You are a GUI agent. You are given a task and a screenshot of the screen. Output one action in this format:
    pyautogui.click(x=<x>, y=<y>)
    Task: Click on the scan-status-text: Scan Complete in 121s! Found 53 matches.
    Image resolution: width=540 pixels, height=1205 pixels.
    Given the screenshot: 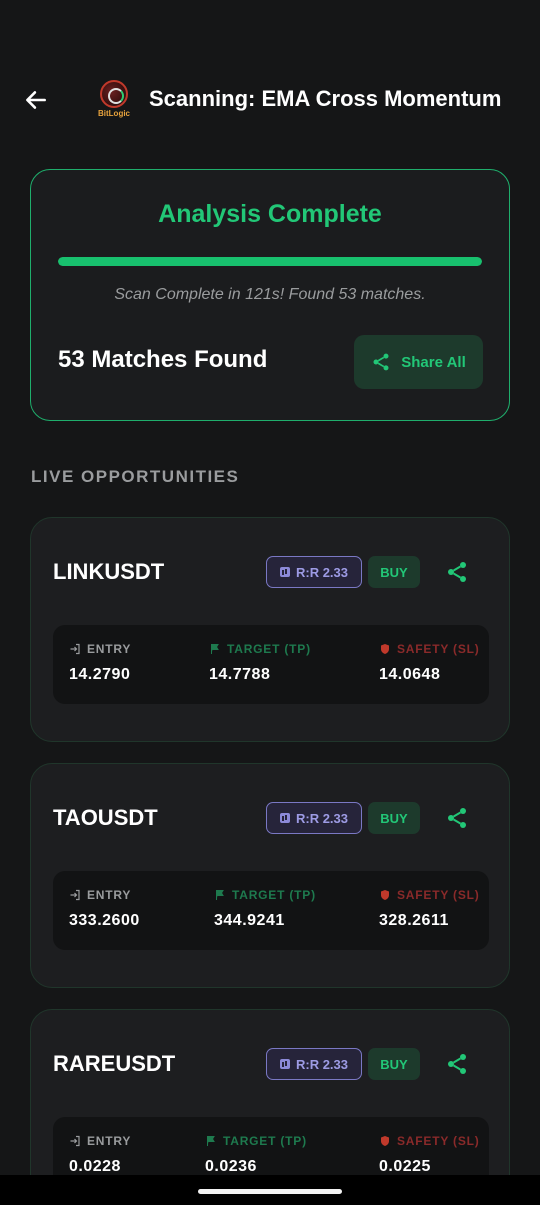 What is the action you would take?
    pyautogui.click(x=270, y=294)
    